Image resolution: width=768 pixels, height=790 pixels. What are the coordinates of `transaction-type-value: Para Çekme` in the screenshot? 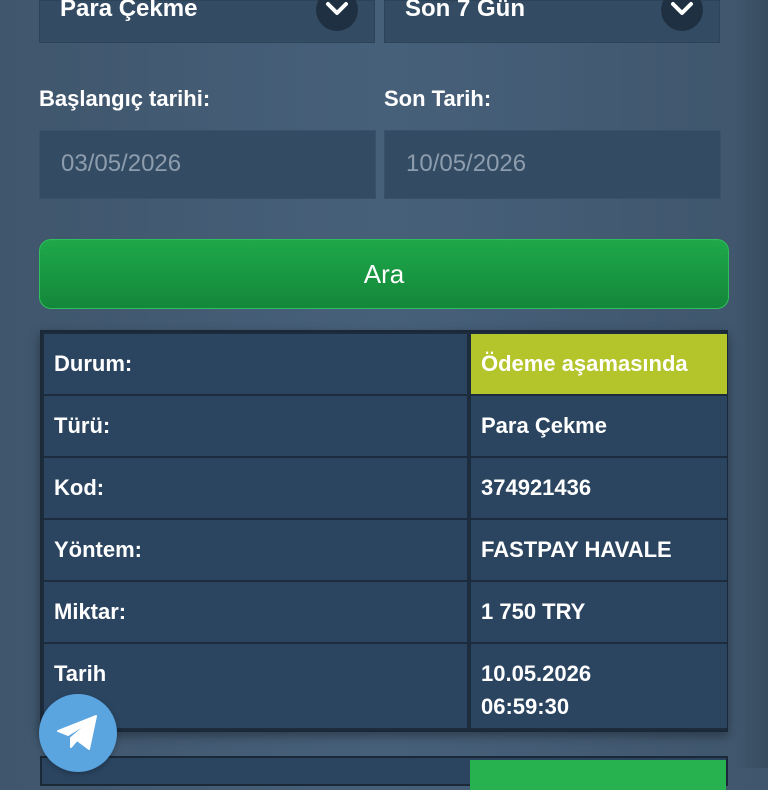 It's located at (129, 11).